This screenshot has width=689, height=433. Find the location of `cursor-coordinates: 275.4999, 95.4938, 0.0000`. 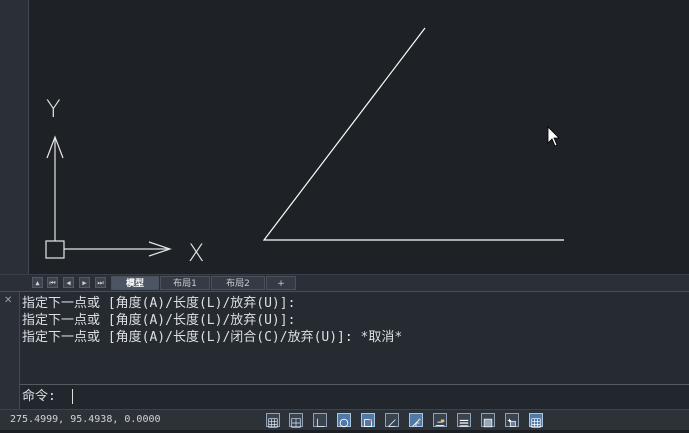

cursor-coordinates: 275.4999, 95.4938, 0.0000 is located at coordinates (85, 419).